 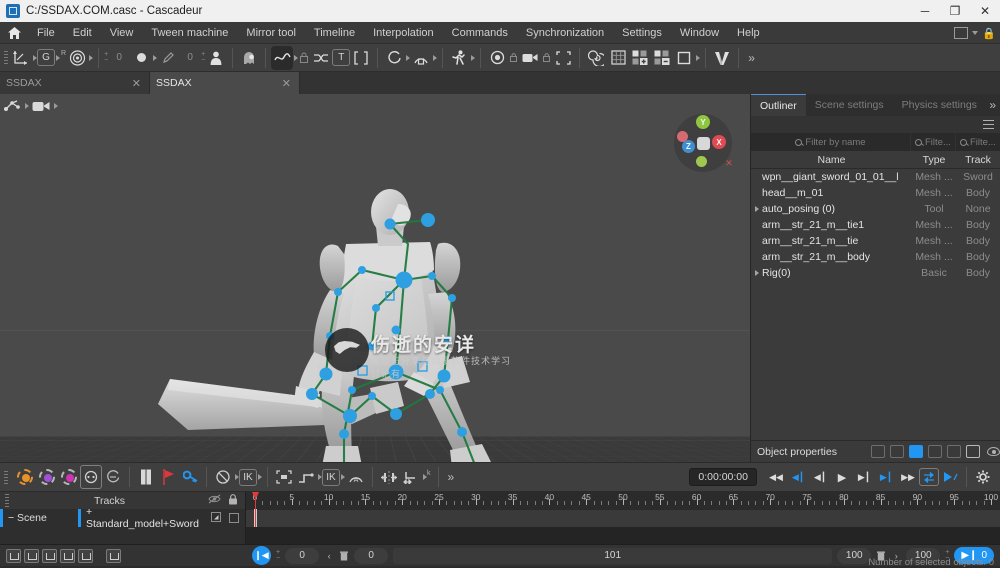 I want to click on select-all-icon, so click(x=284, y=477).